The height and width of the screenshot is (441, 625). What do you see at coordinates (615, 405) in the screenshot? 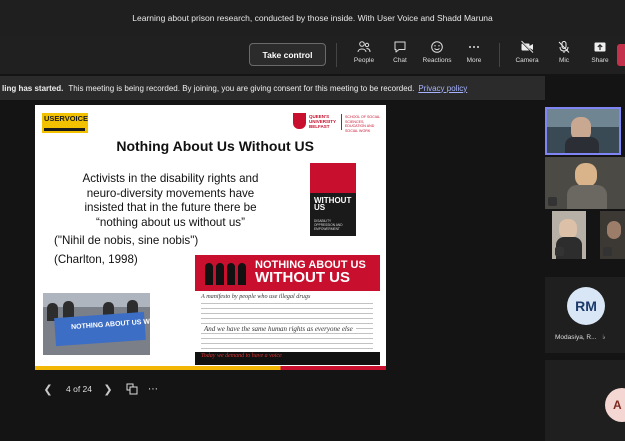
I see `avatar: A` at bounding box center [615, 405].